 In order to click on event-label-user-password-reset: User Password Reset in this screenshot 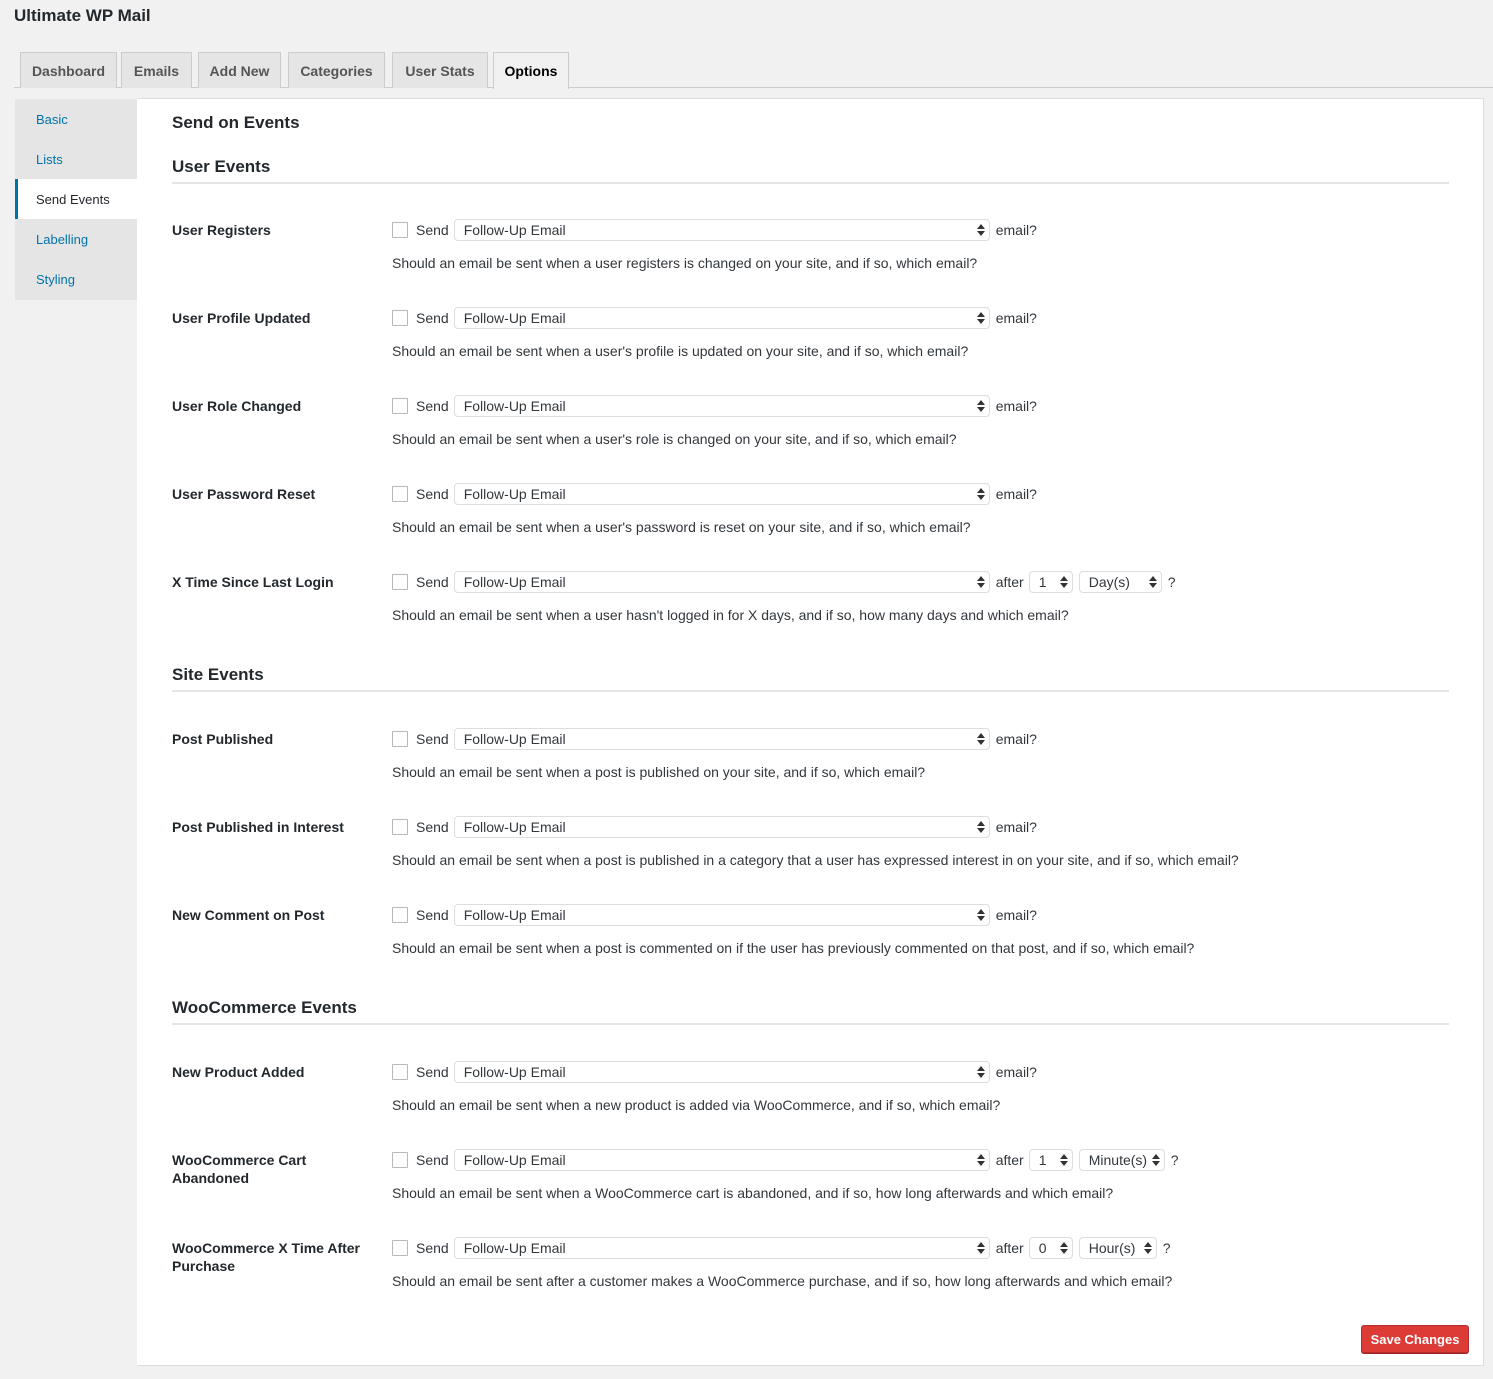, I will do `click(244, 494)`.